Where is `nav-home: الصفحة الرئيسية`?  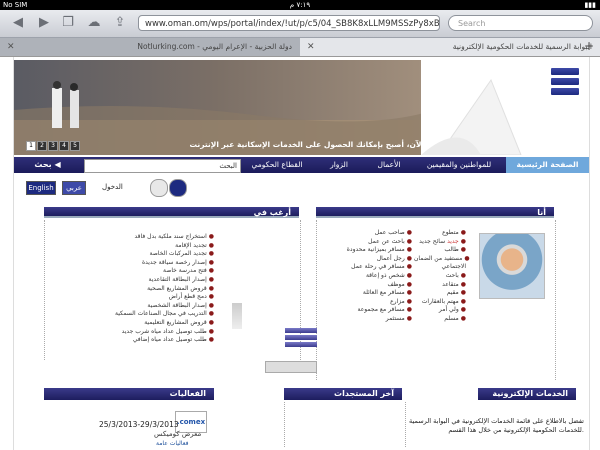
nav-home: الصفحة الرئيسية is located at coordinates (547, 165).